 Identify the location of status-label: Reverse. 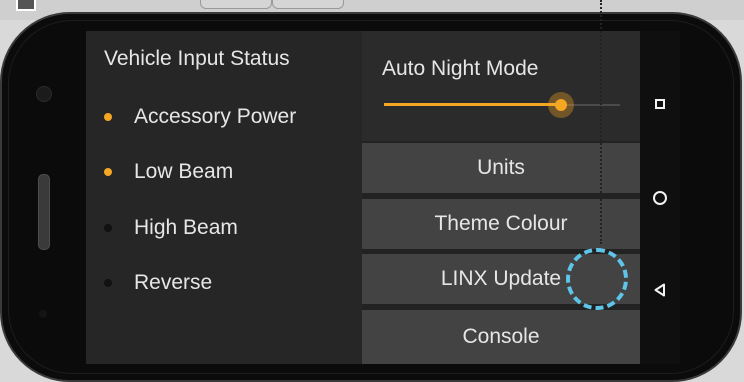
(173, 282).